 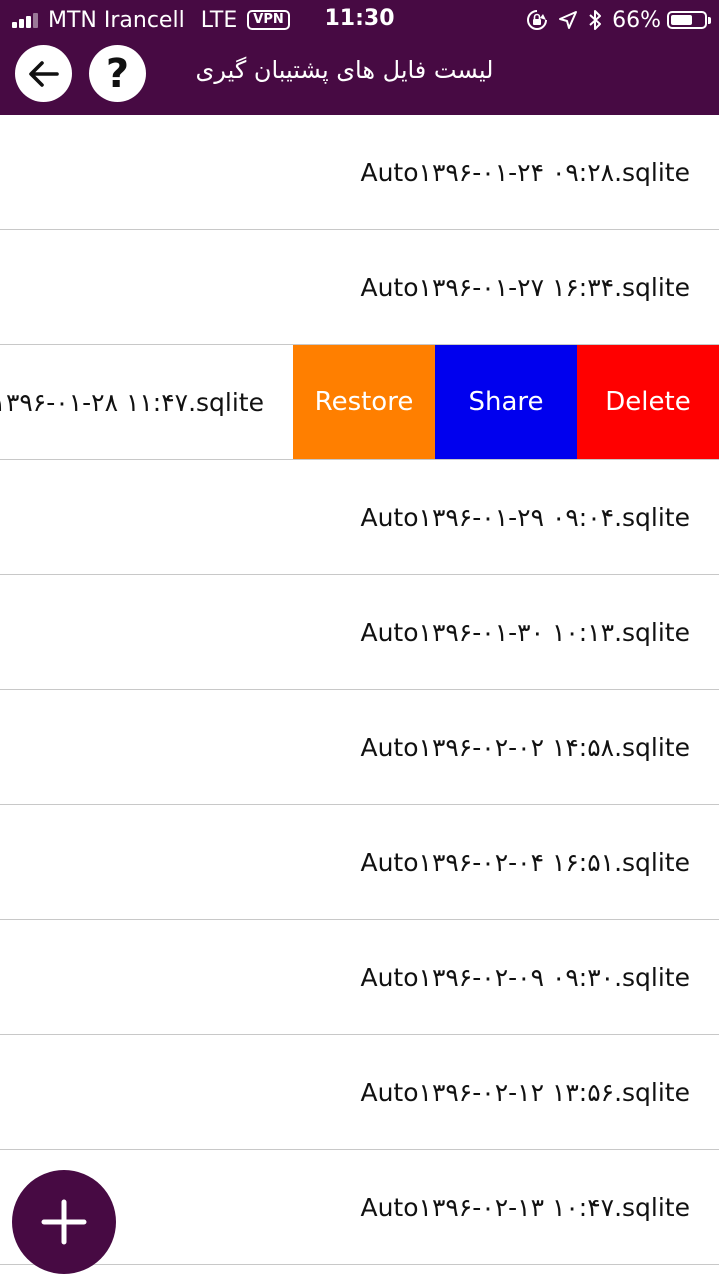 I want to click on help-button: ?, so click(x=117, y=73).